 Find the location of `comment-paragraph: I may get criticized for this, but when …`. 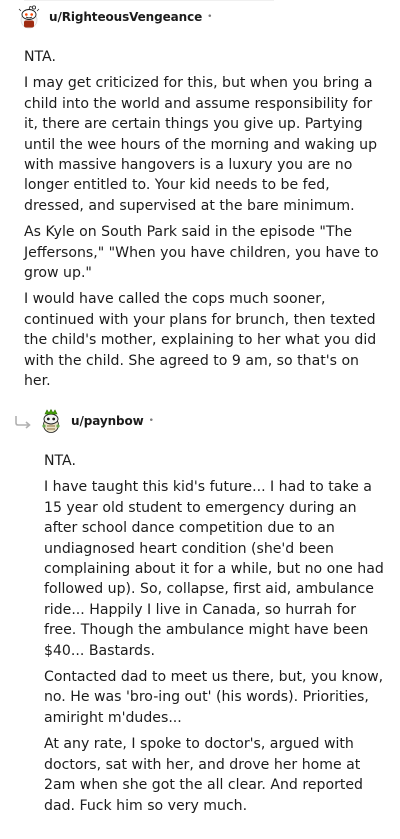

comment-paragraph: I may get criticized for this, but when … is located at coordinates (201, 144).